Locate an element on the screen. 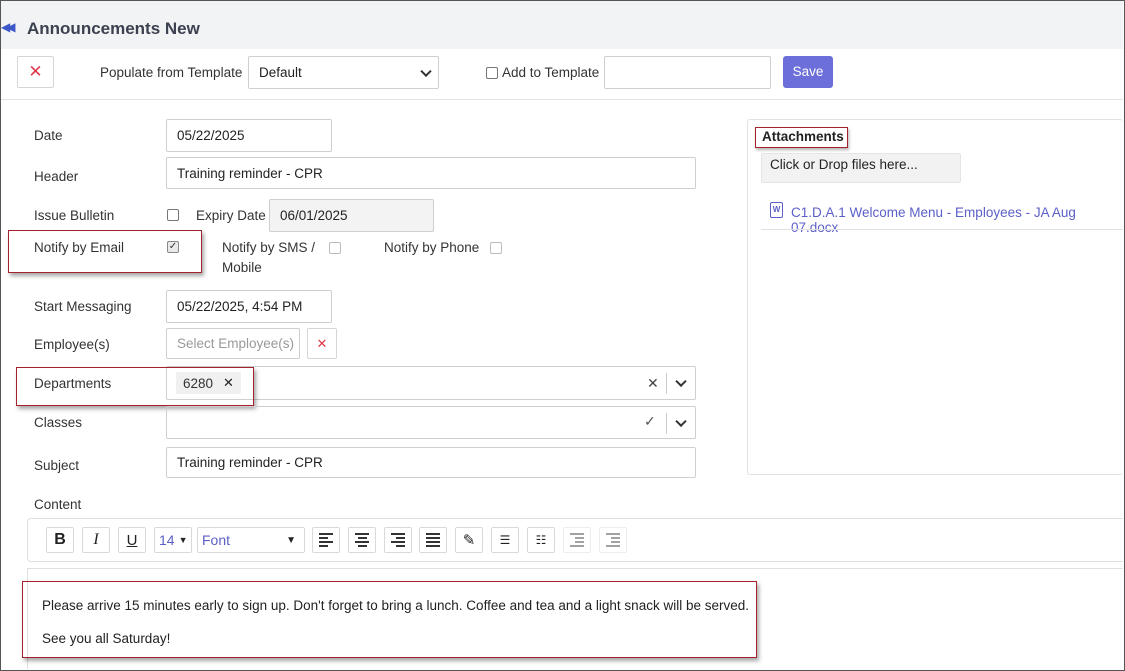 The height and width of the screenshot is (671, 1125). start-messaging-label: Start Messaging is located at coordinates (83, 306).